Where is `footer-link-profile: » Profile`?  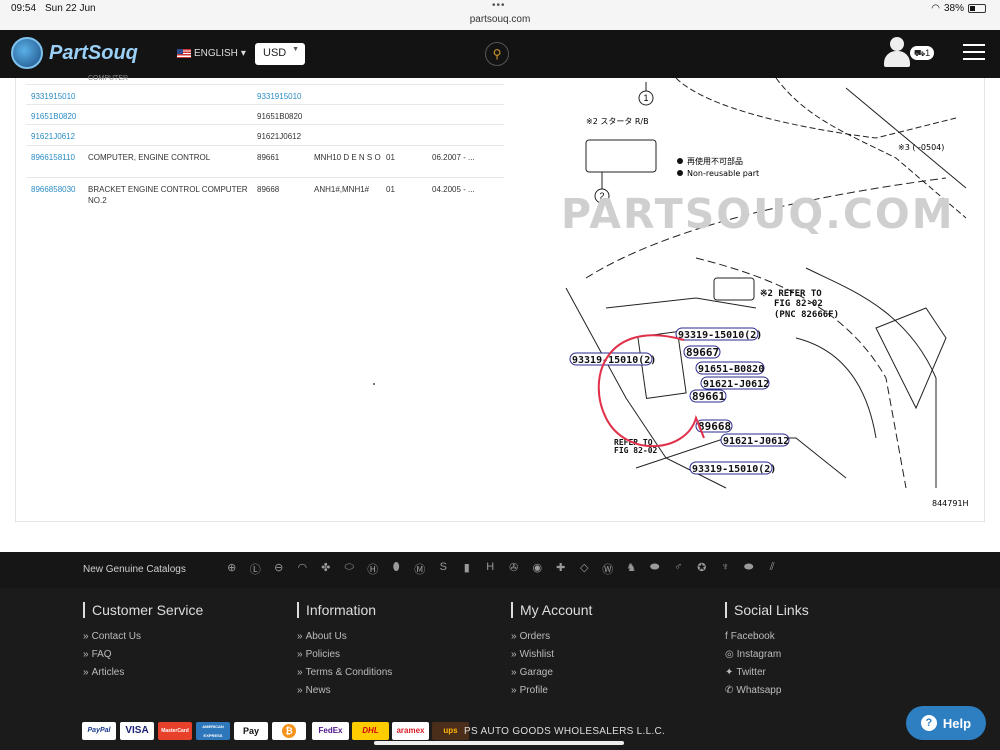
footer-link-profile: » Profile is located at coordinates (551, 691).